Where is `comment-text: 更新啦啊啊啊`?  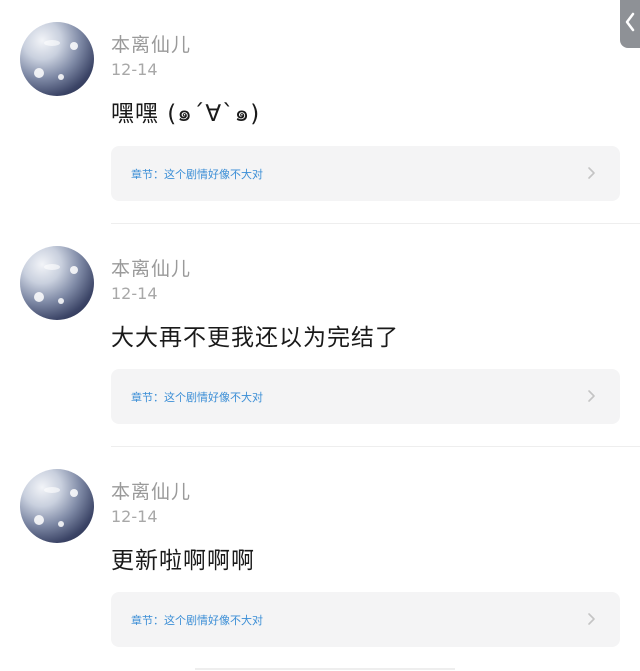
comment-text: 更新啦啊啊啊 is located at coordinates (183, 561).